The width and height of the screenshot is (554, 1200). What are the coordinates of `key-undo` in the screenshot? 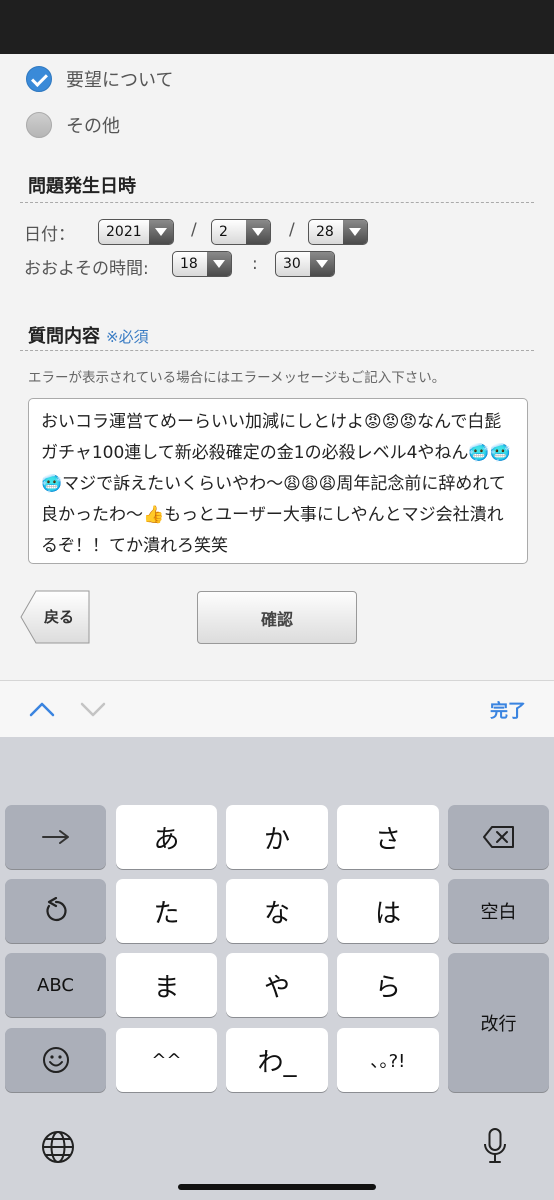 It's located at (55, 911).